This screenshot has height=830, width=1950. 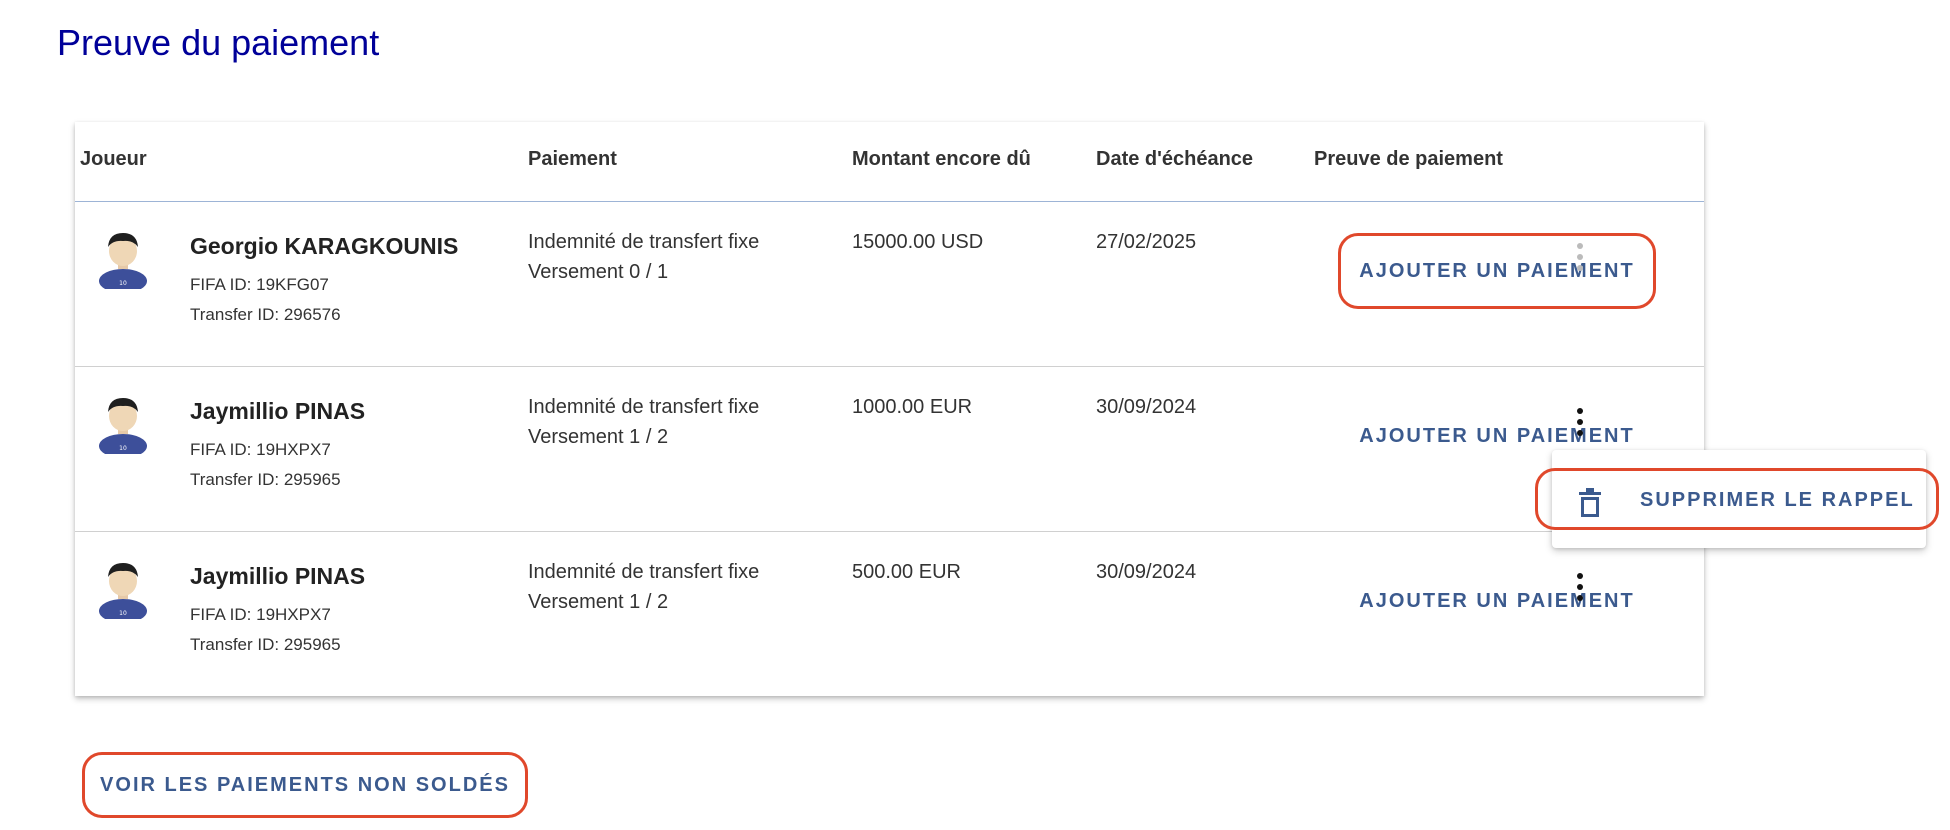 I want to click on amount-due: 500.00 EUR, so click(x=906, y=572).